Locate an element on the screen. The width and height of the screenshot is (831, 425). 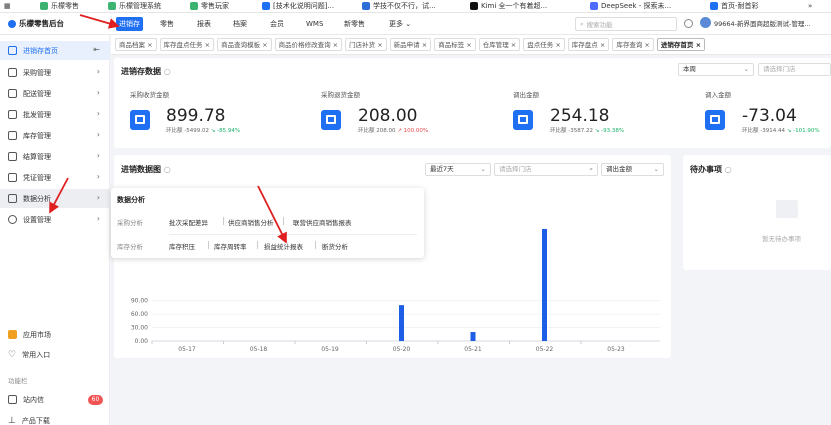
todo-card: 待办事项 ○ is located at coordinates (757, 212).